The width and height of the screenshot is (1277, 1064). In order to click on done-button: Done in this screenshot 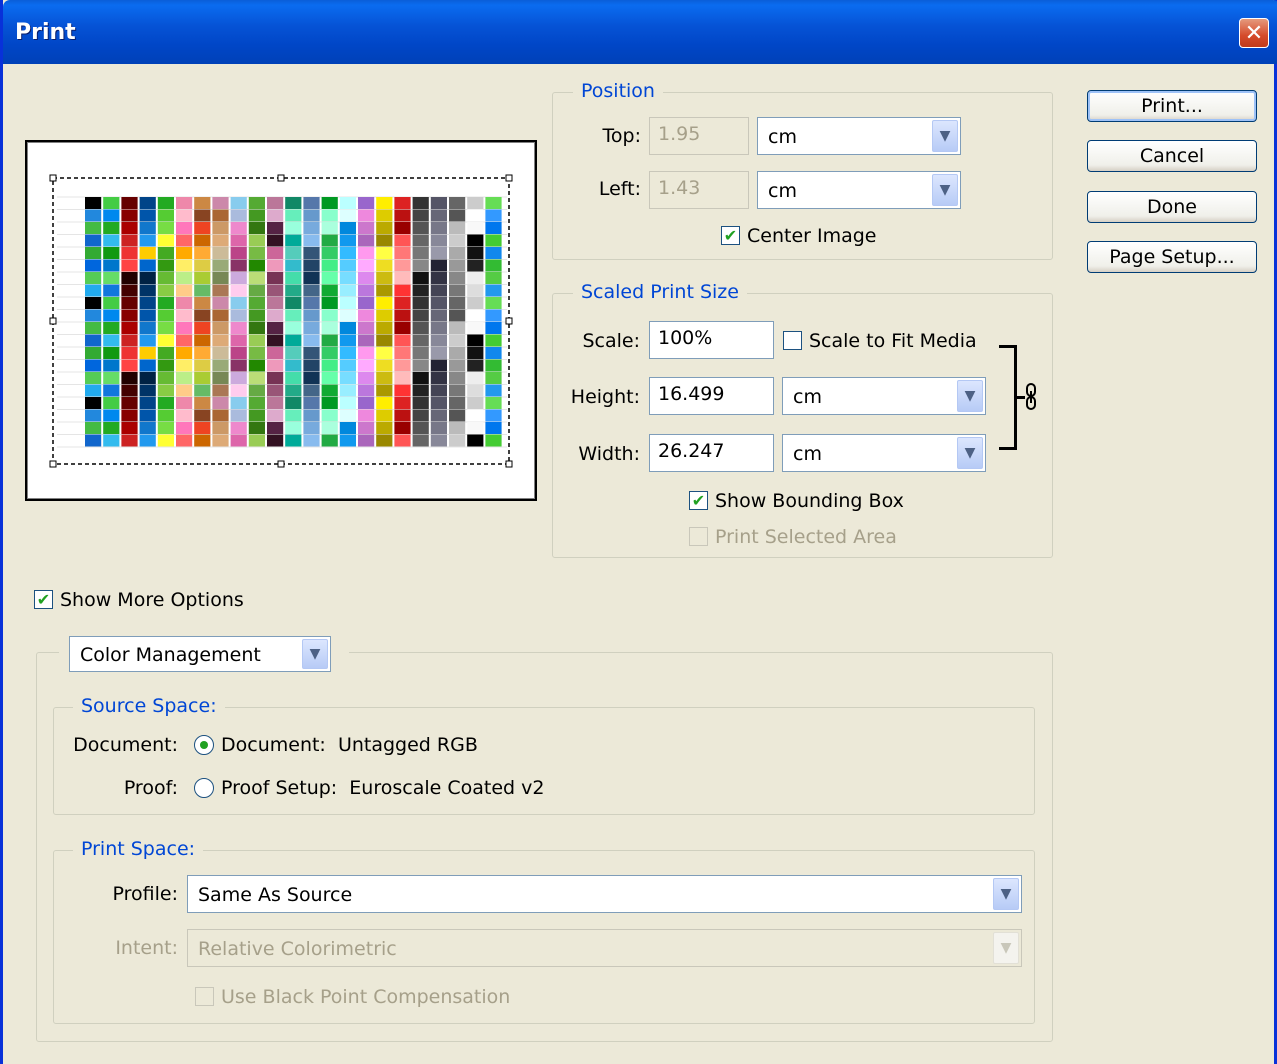, I will do `click(1172, 207)`.